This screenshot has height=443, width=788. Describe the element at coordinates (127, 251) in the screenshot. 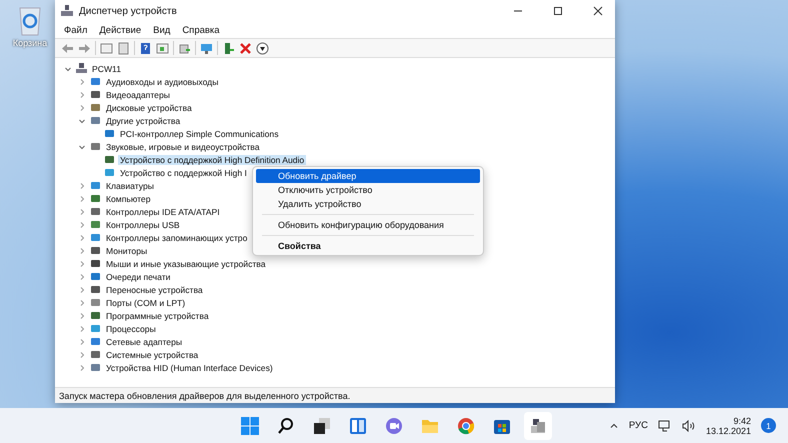

I see `tree-item: Мониторы` at that location.